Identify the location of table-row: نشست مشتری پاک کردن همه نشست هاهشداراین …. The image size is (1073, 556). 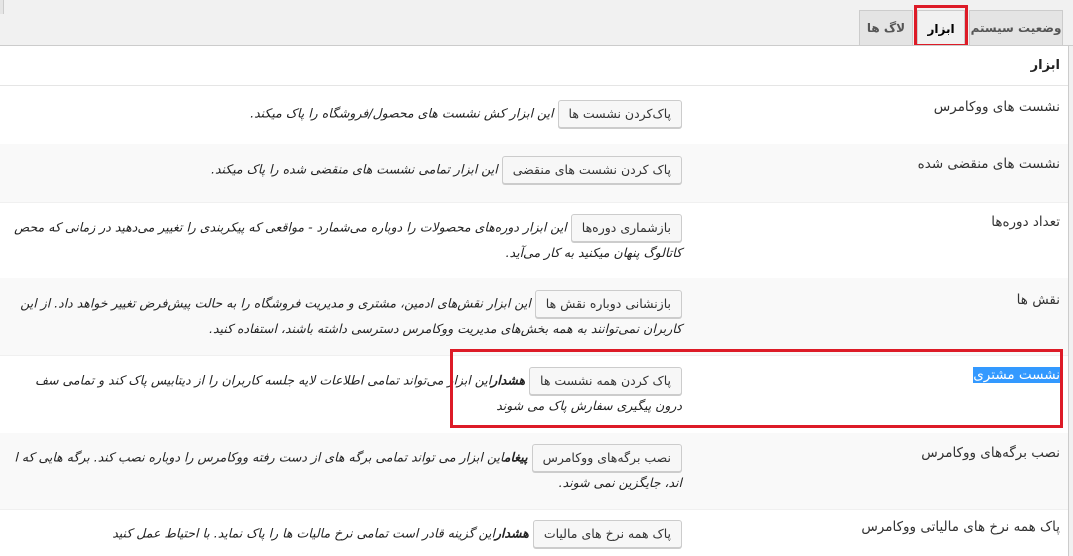
(534, 394).